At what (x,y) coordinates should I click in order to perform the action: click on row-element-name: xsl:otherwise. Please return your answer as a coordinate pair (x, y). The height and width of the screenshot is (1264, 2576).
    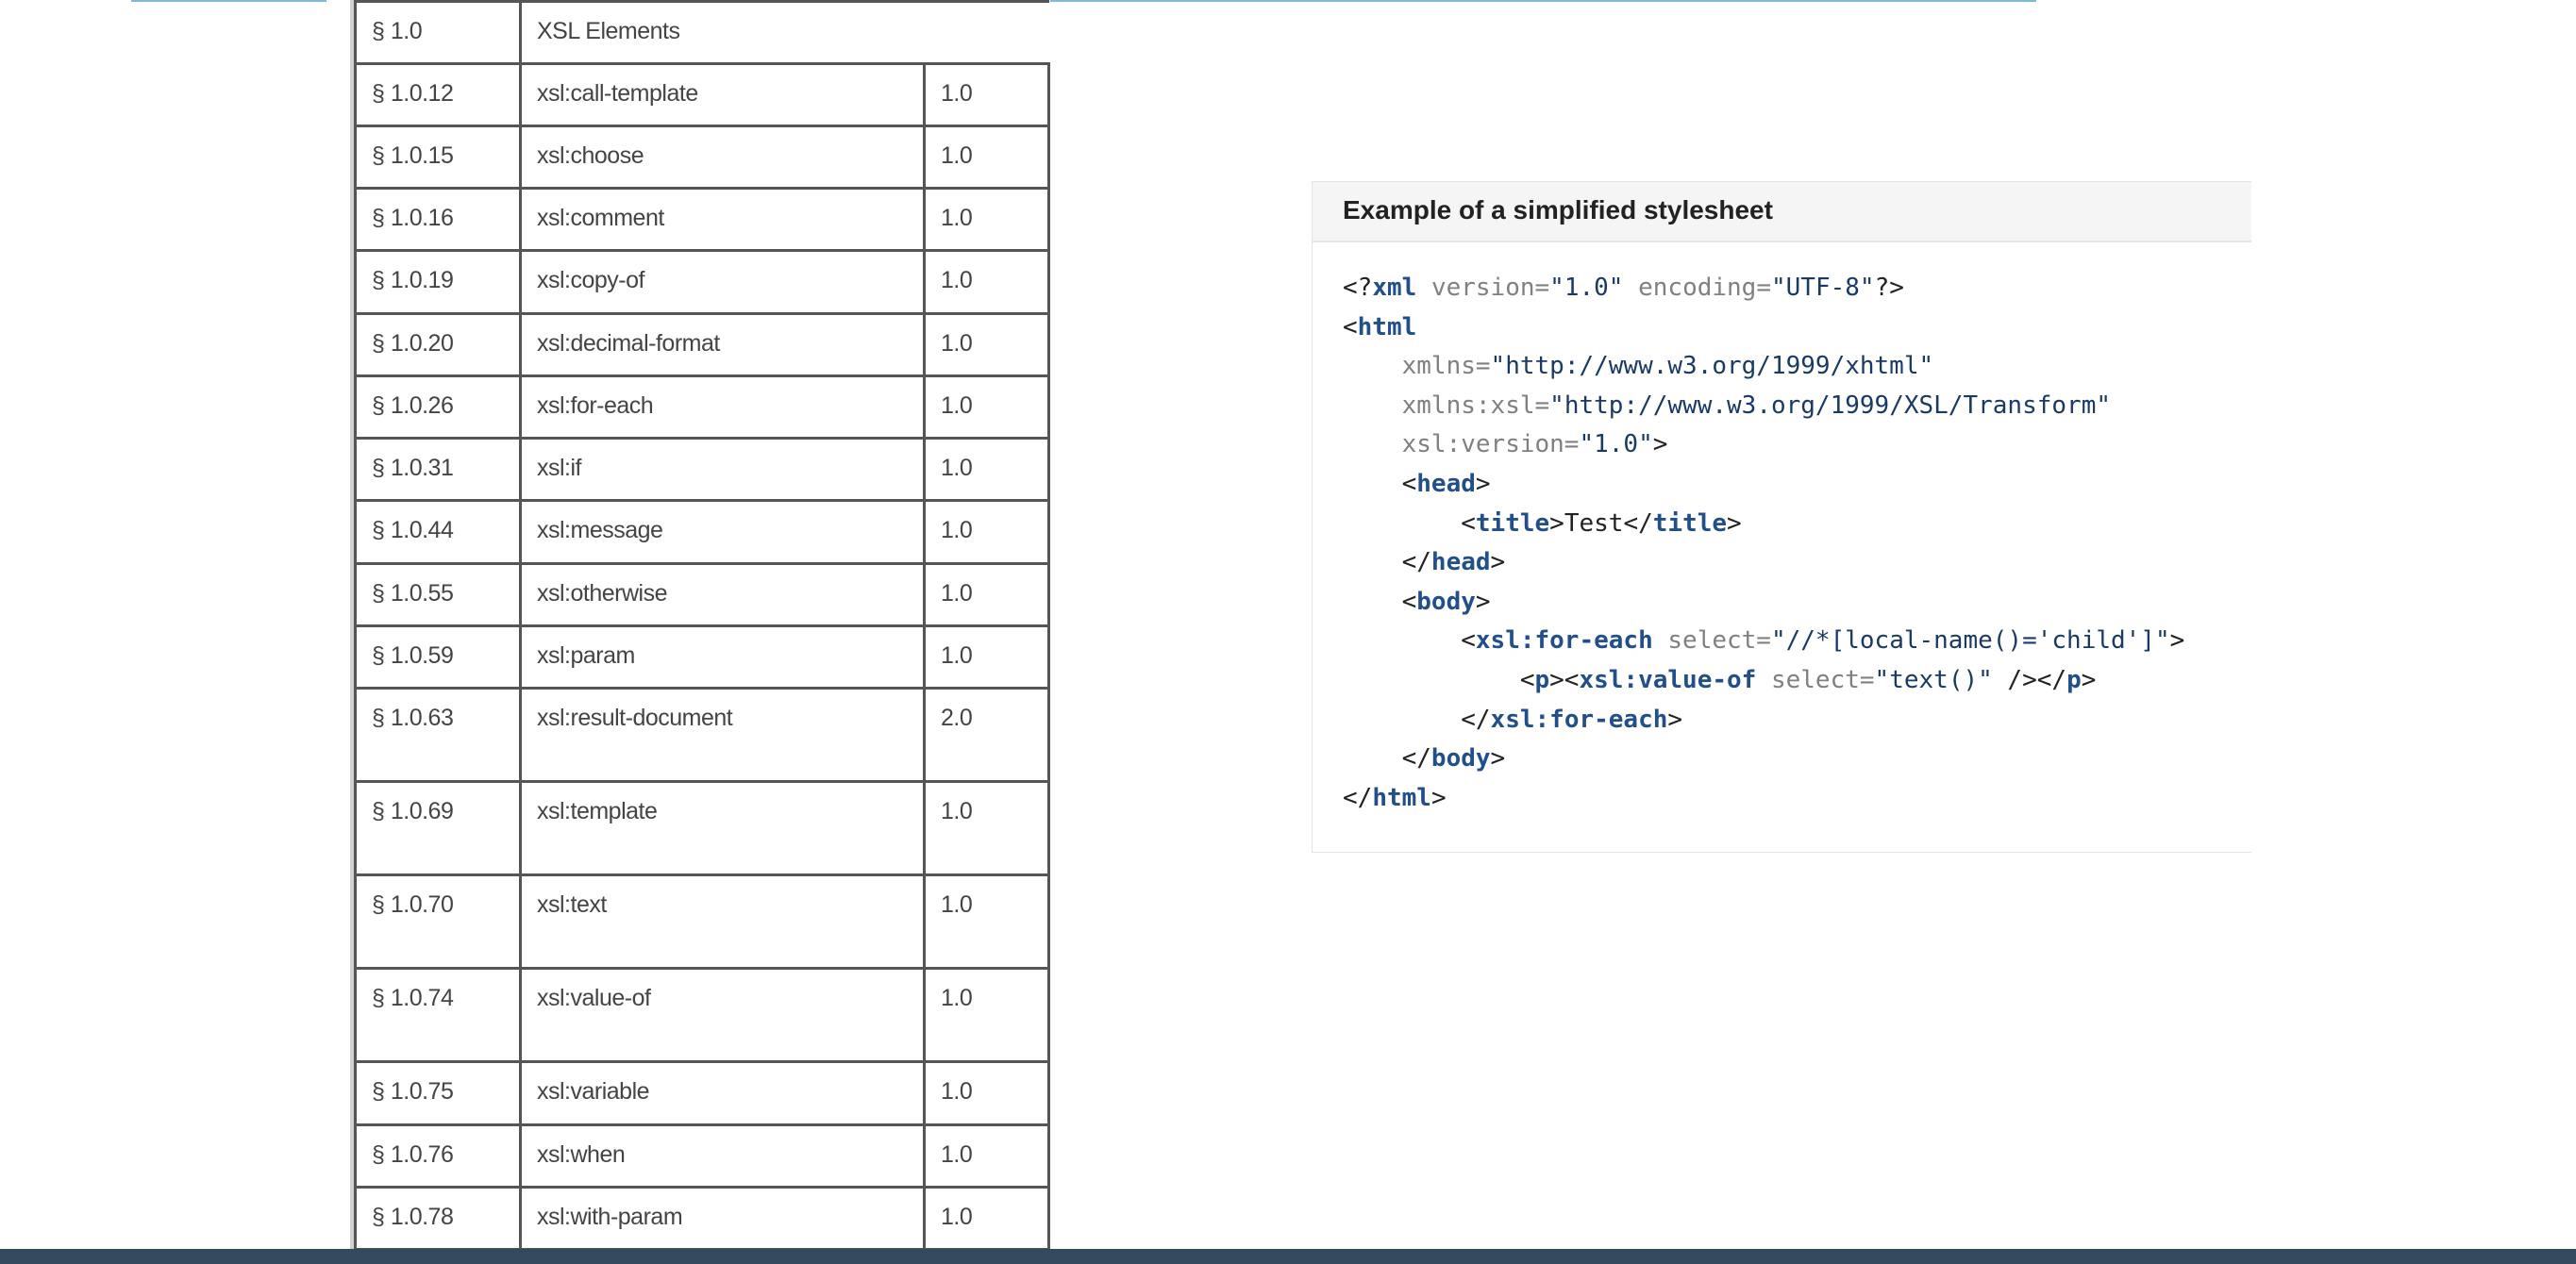
    Looking at the image, I should click on (722, 594).